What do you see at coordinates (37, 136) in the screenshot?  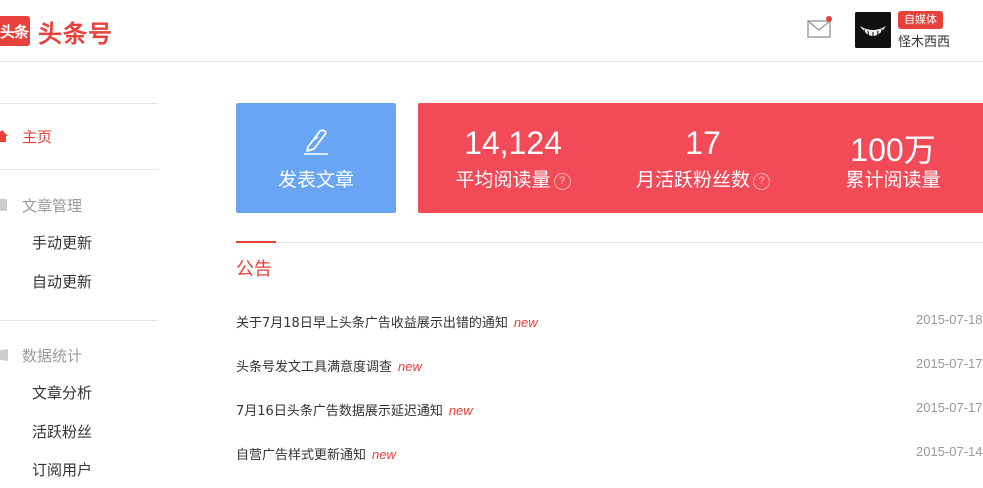 I see `sidebar-item-home: 主页` at bounding box center [37, 136].